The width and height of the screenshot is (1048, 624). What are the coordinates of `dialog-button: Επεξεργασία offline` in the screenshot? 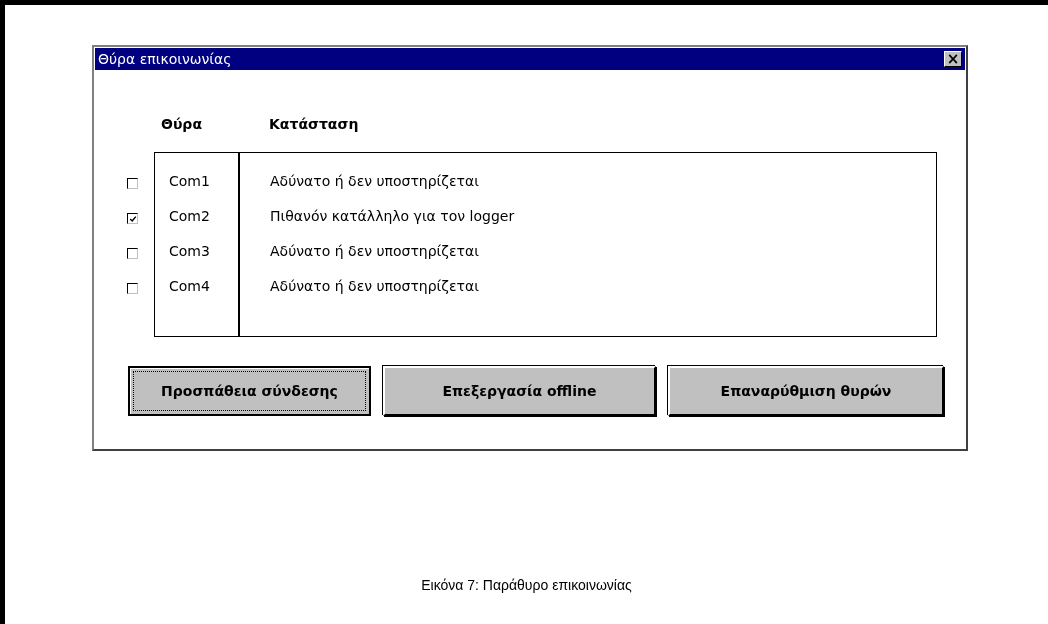 It's located at (519, 391).